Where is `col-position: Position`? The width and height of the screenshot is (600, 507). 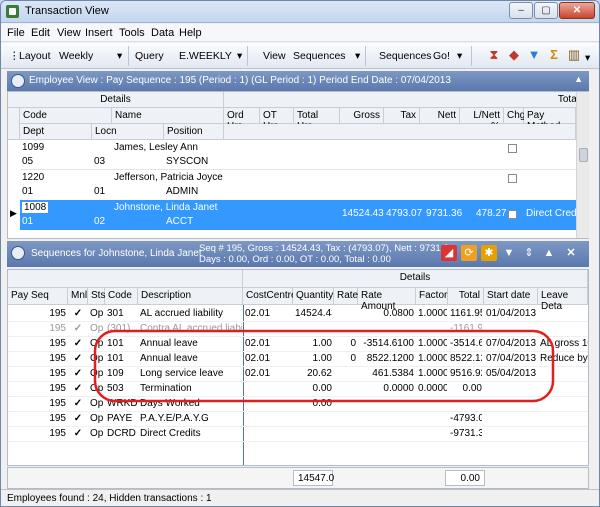 col-position: Position is located at coordinates (194, 132).